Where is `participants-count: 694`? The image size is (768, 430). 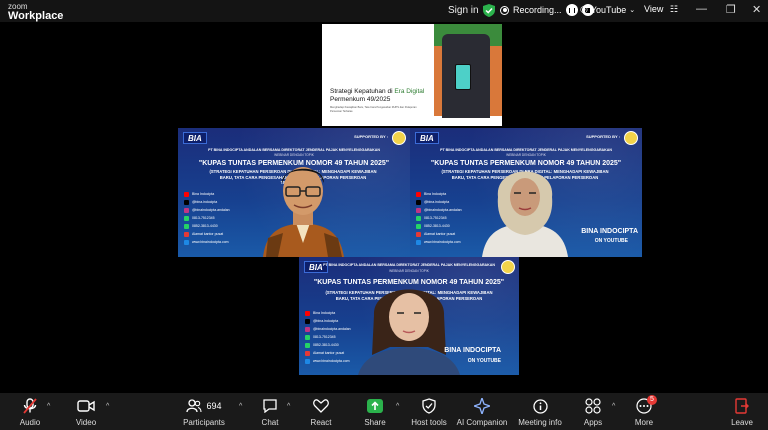
participants-count: 694 is located at coordinates (214, 406).